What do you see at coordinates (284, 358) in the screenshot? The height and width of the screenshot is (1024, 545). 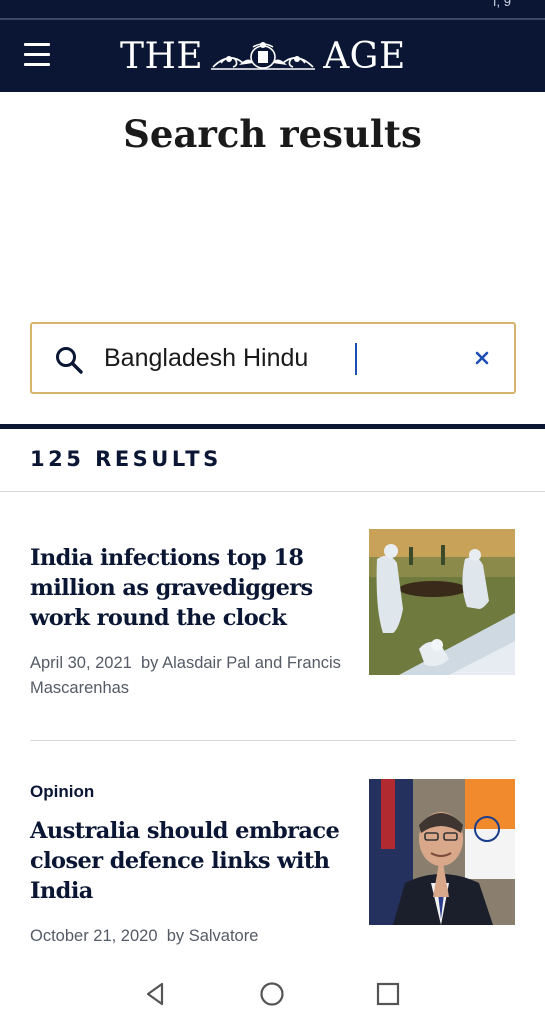 I see `search-input` at bounding box center [284, 358].